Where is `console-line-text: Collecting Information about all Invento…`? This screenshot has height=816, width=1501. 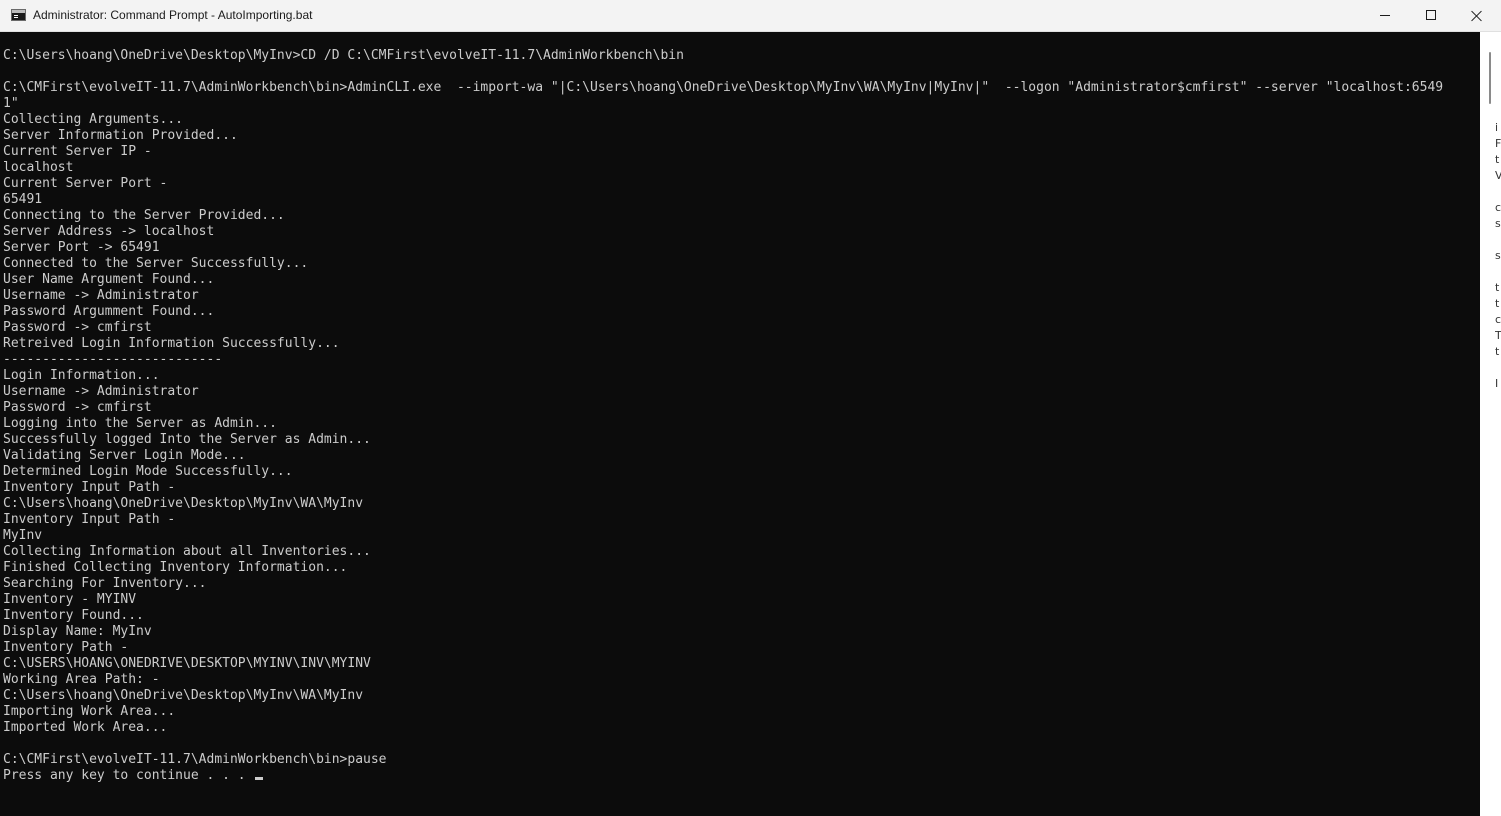
console-line-text: Collecting Information about all Invento… is located at coordinates (187, 551).